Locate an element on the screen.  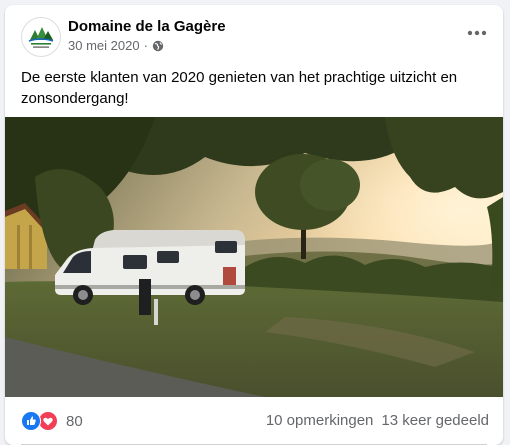
like-icon is located at coordinates (31, 421).